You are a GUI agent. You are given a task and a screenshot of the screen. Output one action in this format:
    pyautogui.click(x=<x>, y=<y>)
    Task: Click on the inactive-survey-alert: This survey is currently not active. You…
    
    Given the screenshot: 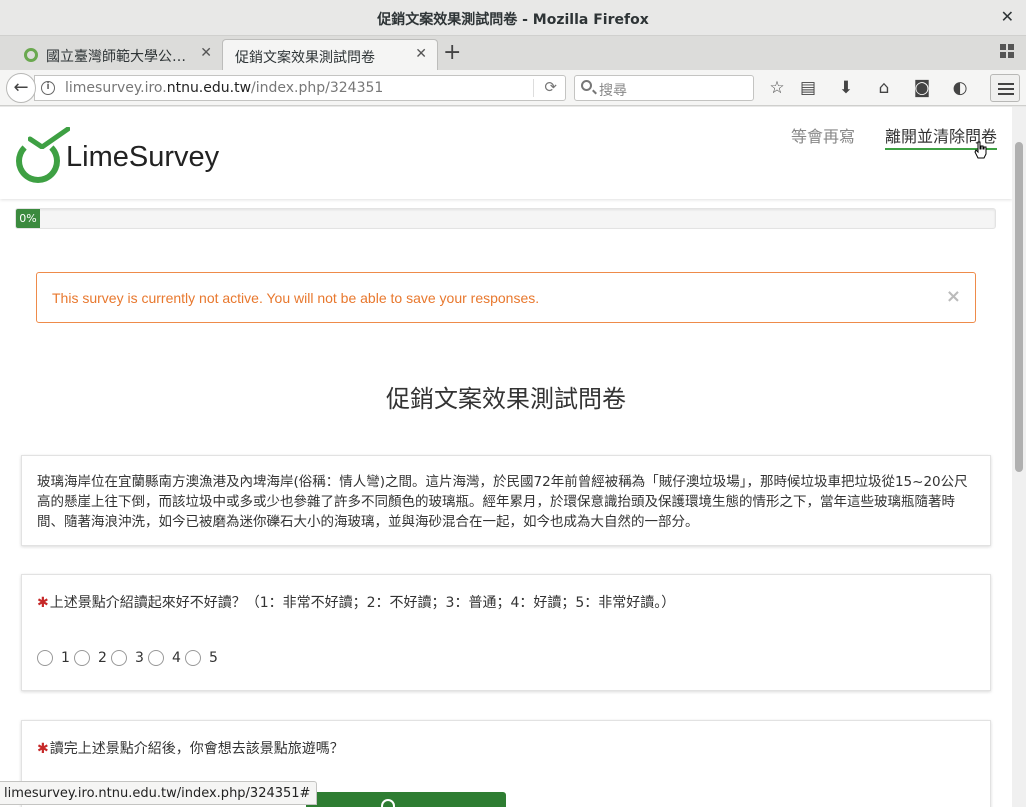 What is the action you would take?
    pyautogui.click(x=506, y=297)
    